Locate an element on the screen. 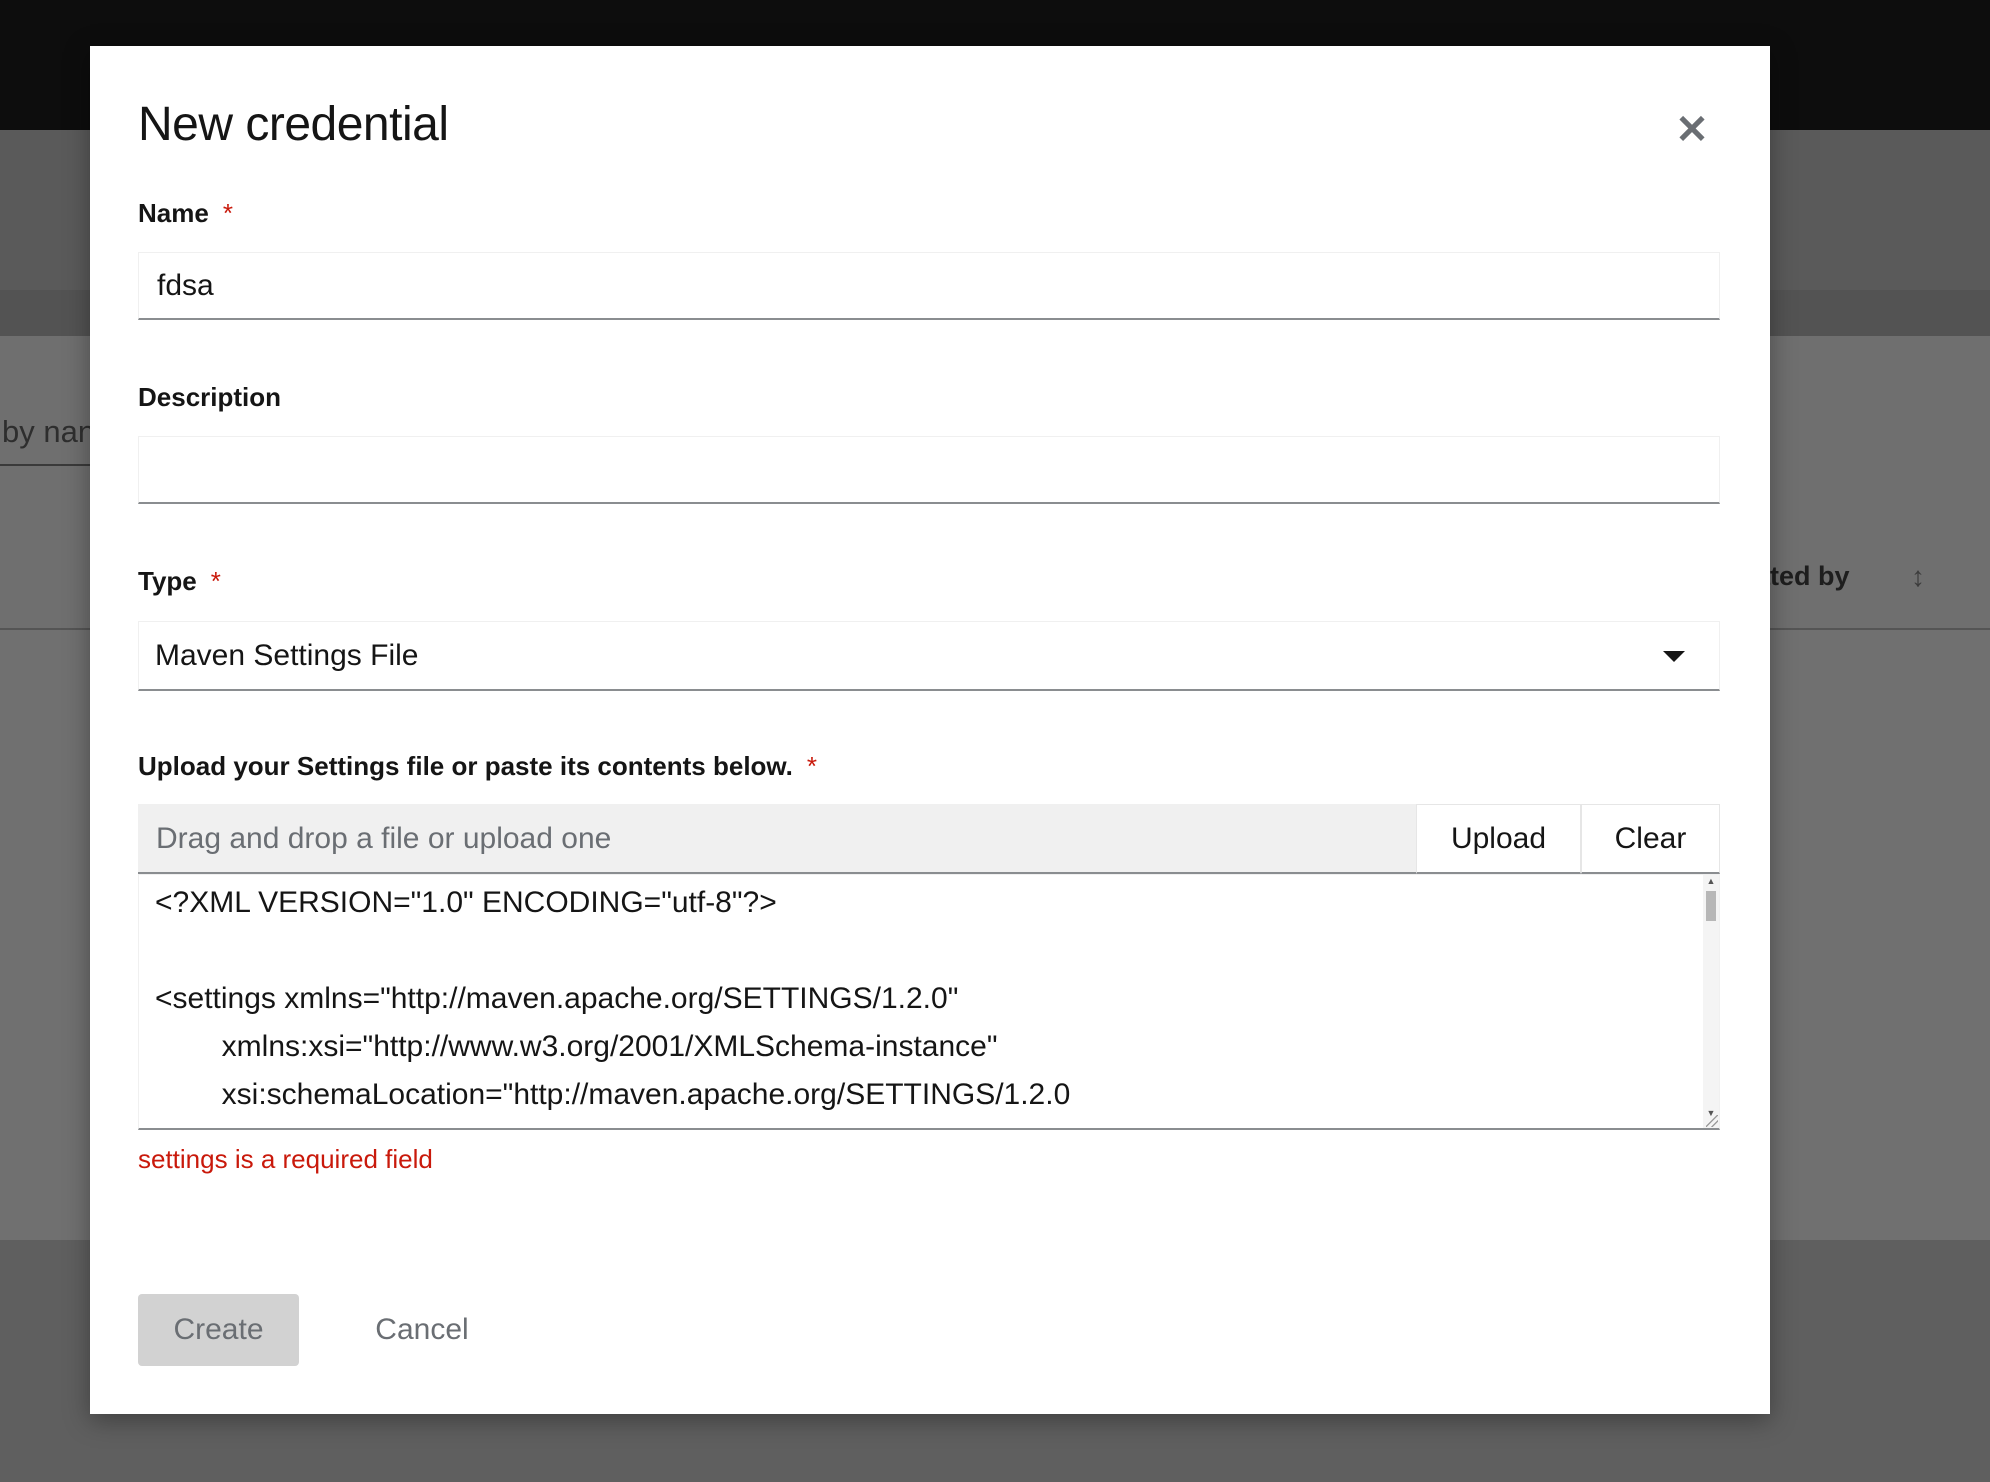 This screenshot has height=1482, width=1990. clear-button: Clear is located at coordinates (1650, 839).